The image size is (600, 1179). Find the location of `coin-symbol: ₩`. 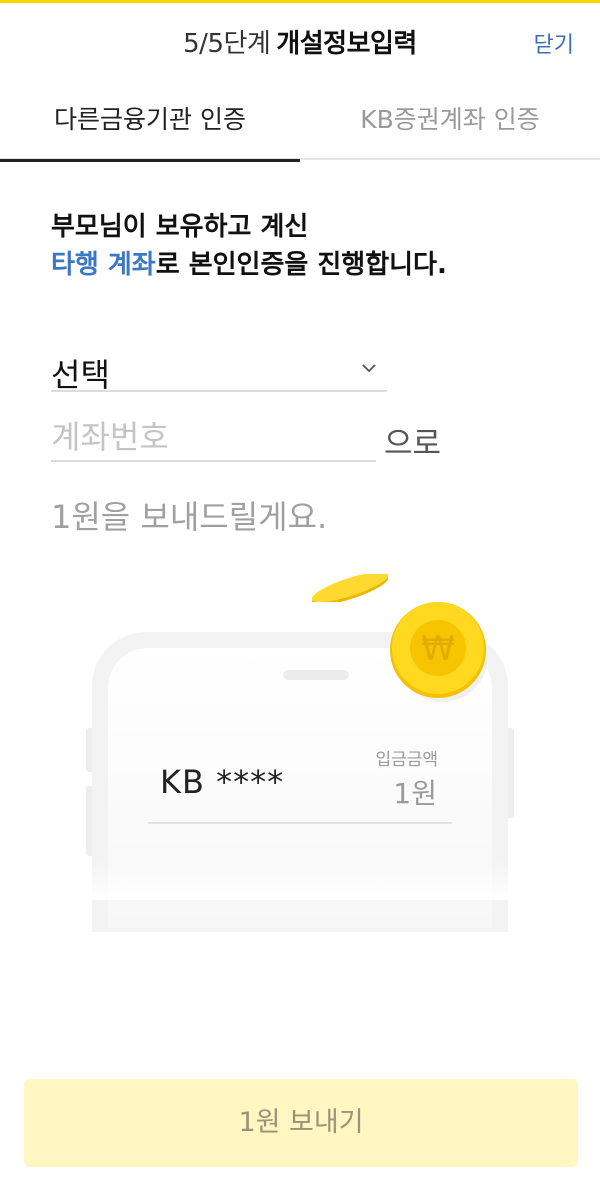

coin-symbol: ₩ is located at coordinates (438, 649).